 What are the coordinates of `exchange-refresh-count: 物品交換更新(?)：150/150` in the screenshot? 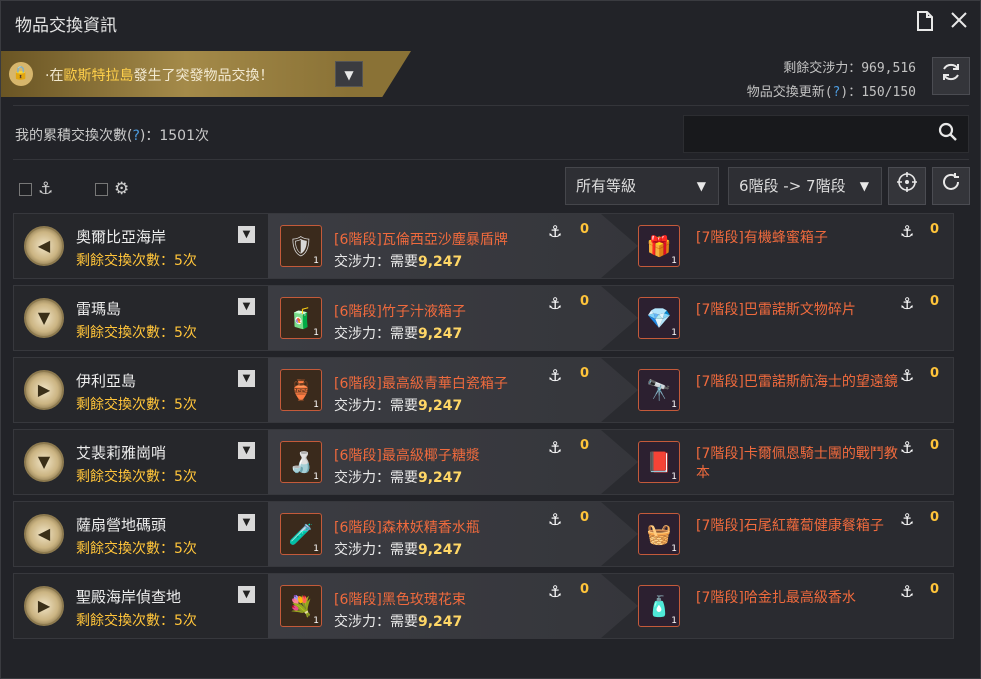 It's located at (831, 92).